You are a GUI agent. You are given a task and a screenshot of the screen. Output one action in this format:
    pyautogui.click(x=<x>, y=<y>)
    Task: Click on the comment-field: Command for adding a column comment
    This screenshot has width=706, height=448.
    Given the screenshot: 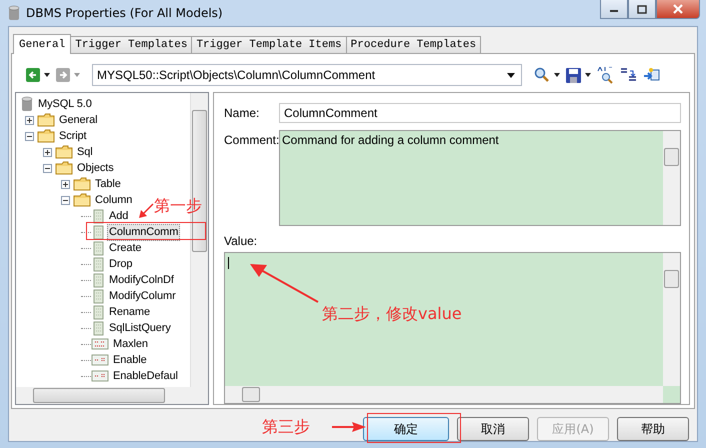 What is the action you would take?
    pyautogui.click(x=480, y=178)
    